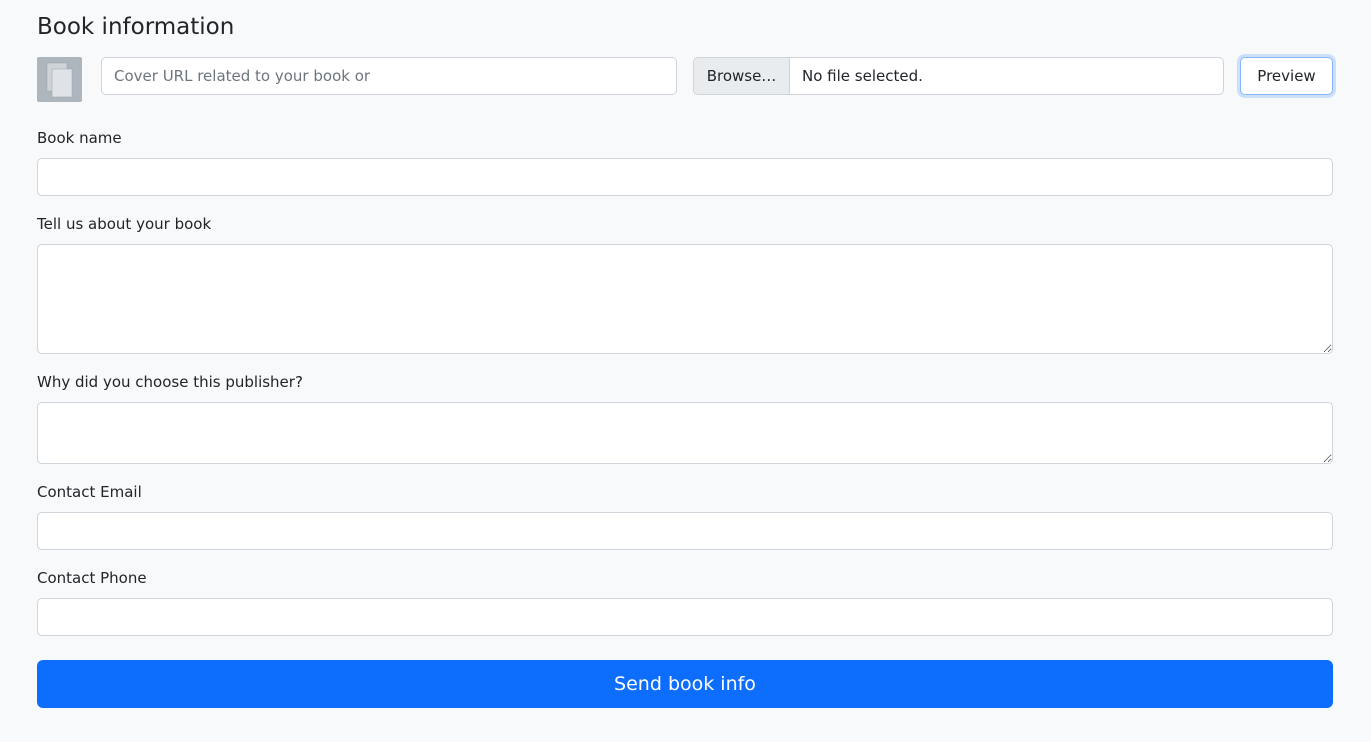 The height and width of the screenshot is (742, 1371). I want to click on preview-button: Preview, so click(1286, 76).